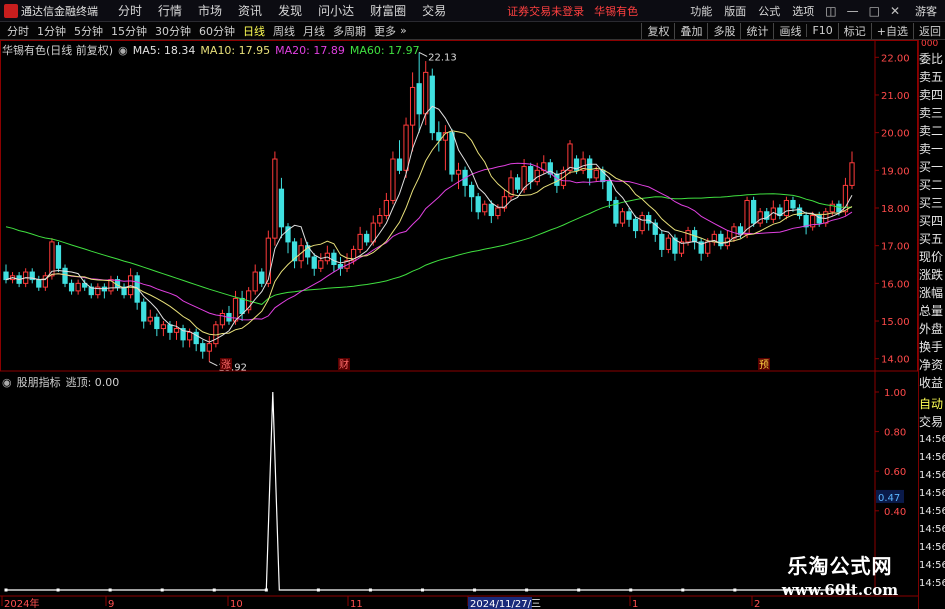  I want to click on side-item: 换手, so click(932, 347).